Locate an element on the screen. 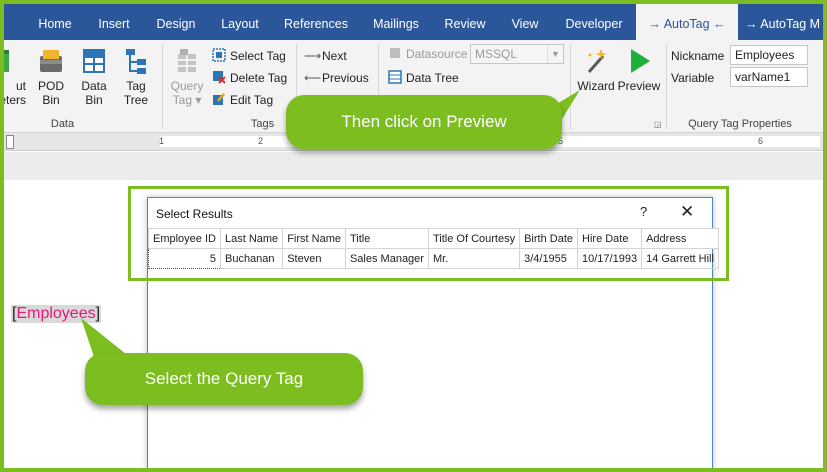 Image resolution: width=827 pixels, height=472 pixels. preview-button: Preview is located at coordinates (639, 69).